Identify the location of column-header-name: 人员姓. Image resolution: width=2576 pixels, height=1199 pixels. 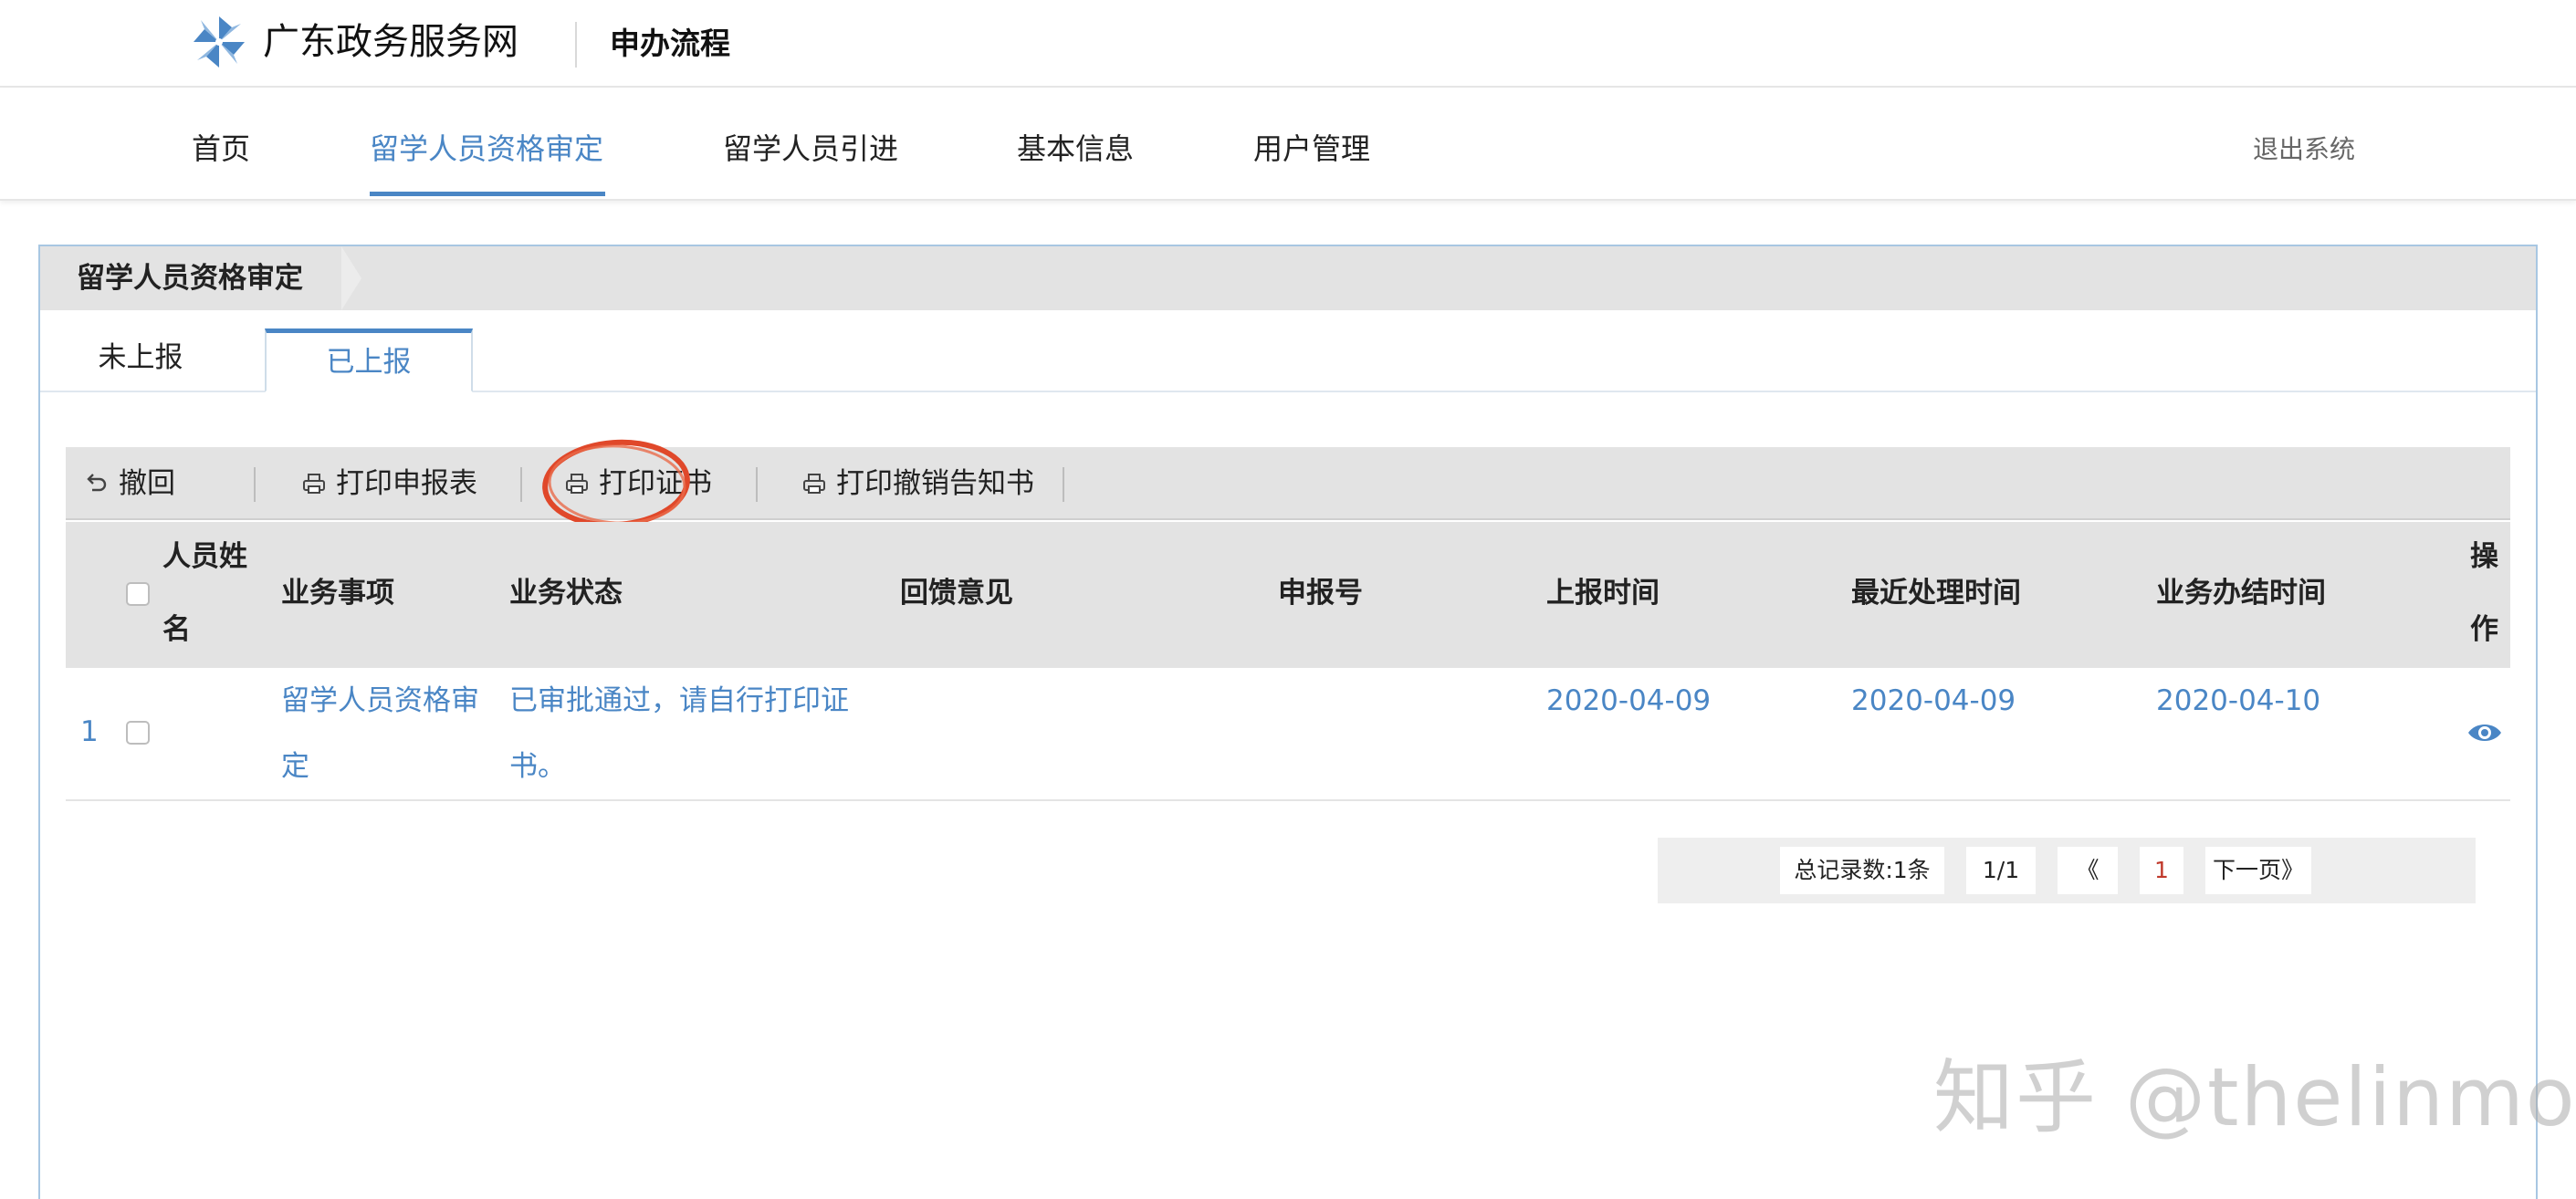
(204, 557).